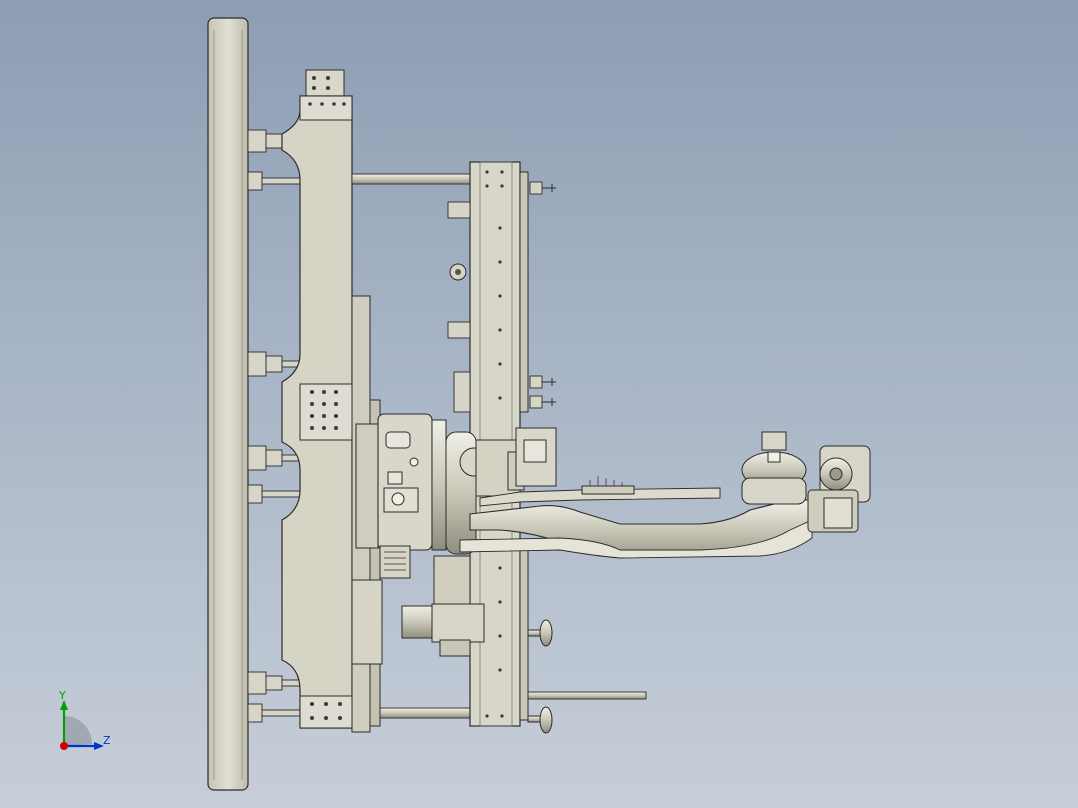 Image resolution: width=1078 pixels, height=808 pixels. Describe the element at coordinates (458, 272) in the screenshot. I see `column-boss-hole` at that location.